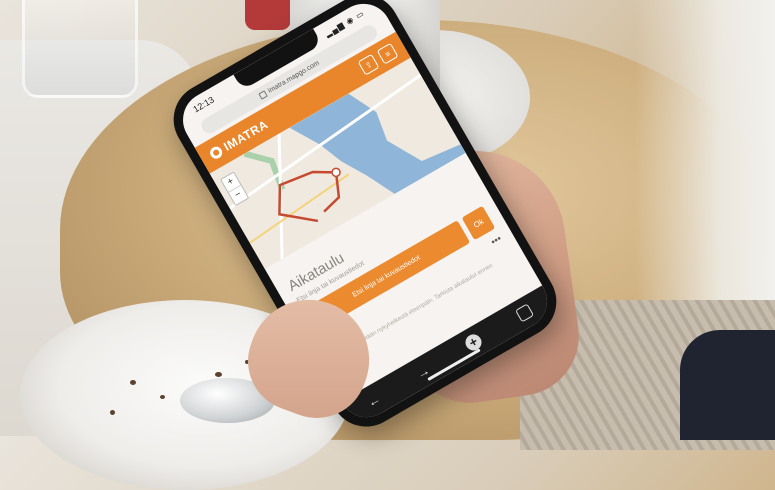  What do you see at coordinates (373, 399) in the screenshot?
I see `back-arrow-icon: ←` at bounding box center [373, 399].